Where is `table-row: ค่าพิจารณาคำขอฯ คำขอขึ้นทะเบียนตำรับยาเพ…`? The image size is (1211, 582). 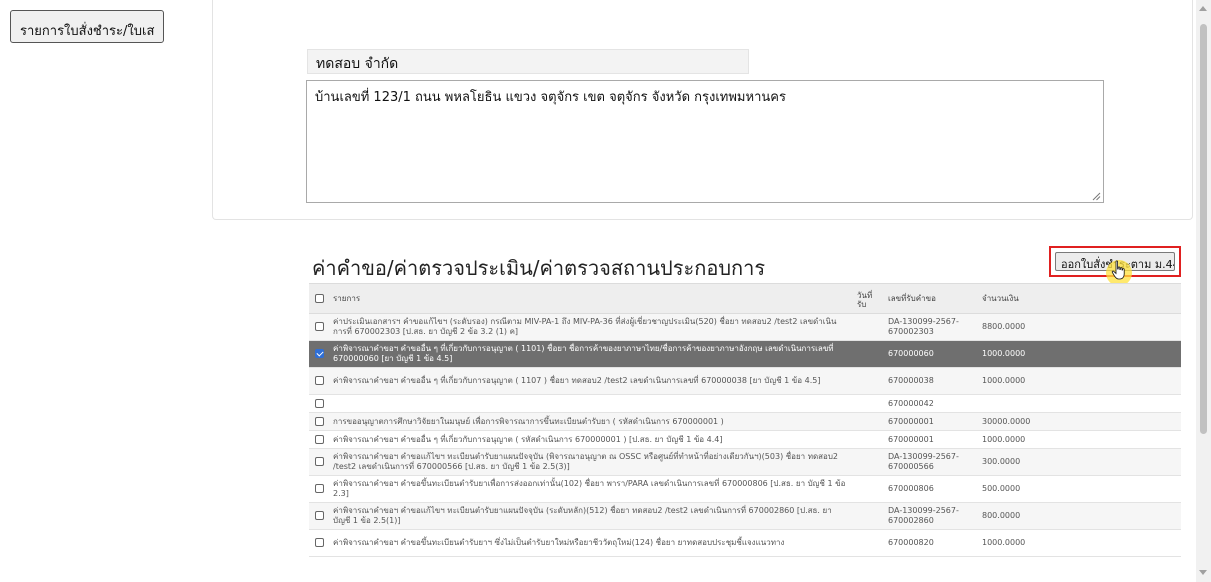
table-row: ค่าพิจารณาคำขอฯ คำขอขึ้นทะเบียนตำรับยาเพ… is located at coordinates (745, 489).